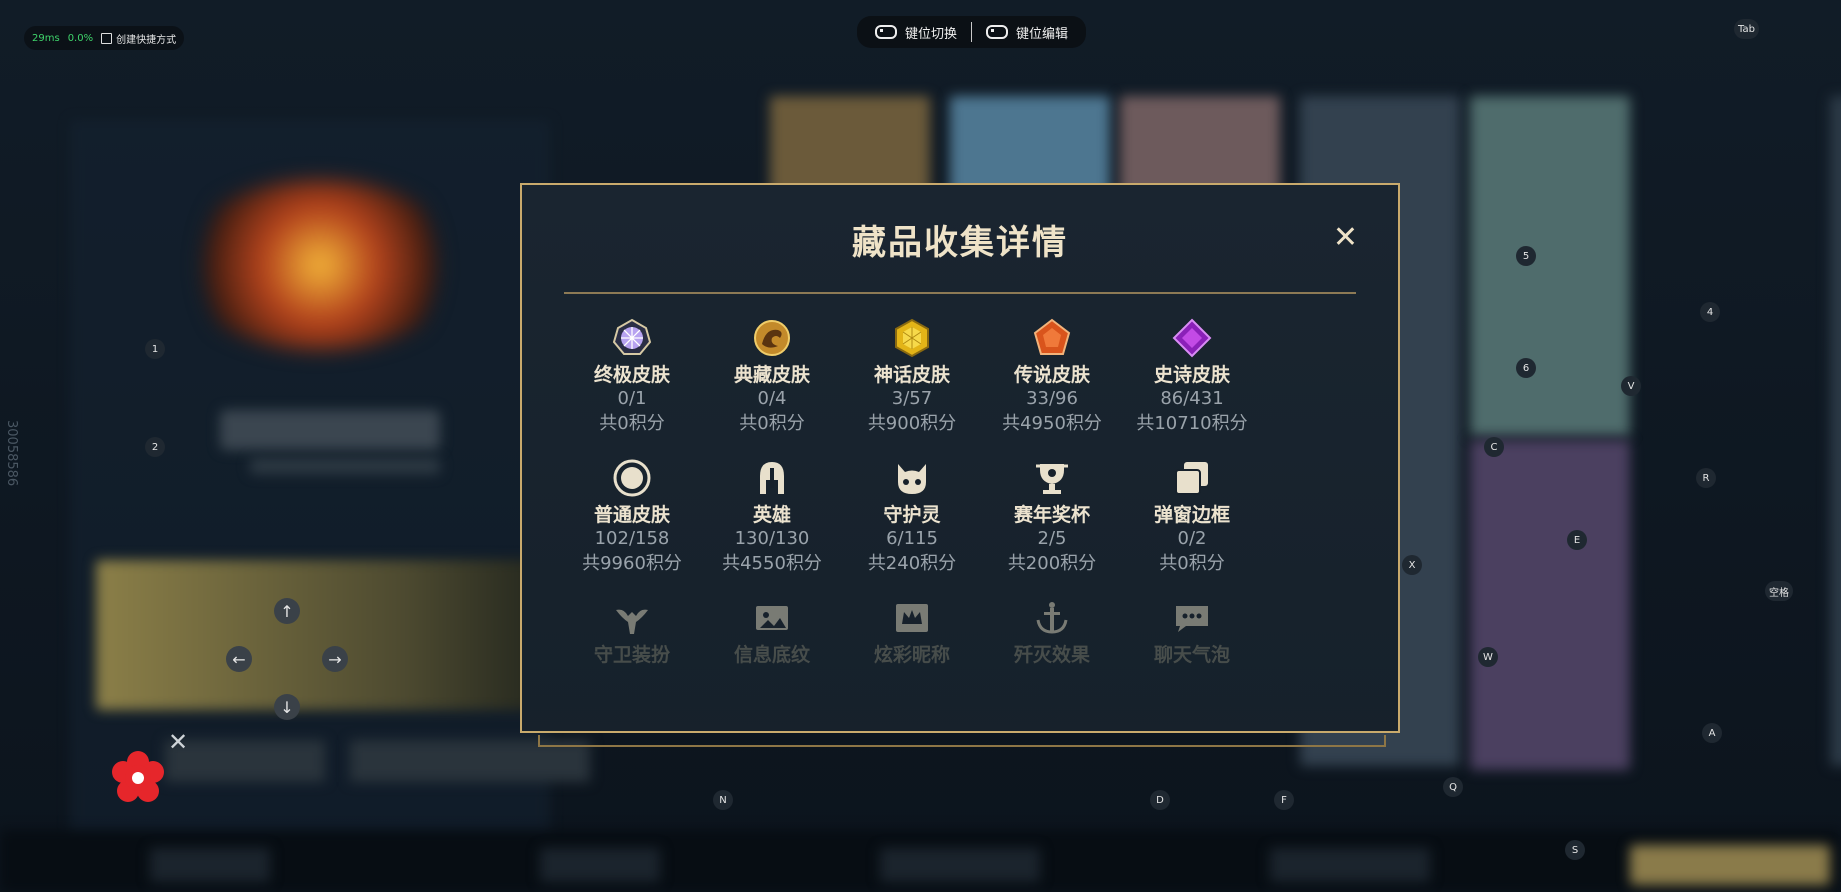 This screenshot has height=892, width=1841. I want to click on packet-loss-text: 0.0%, so click(80, 38).